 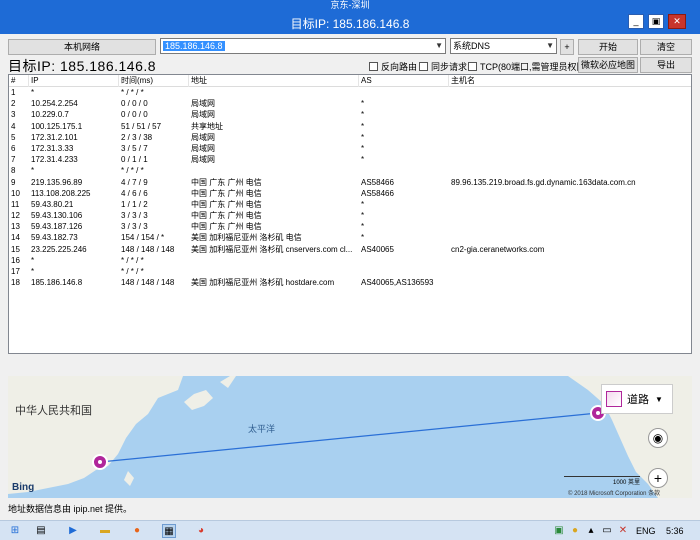 What do you see at coordinates (274, 81) in the screenshot?
I see `column-header-address: 地址` at bounding box center [274, 81].